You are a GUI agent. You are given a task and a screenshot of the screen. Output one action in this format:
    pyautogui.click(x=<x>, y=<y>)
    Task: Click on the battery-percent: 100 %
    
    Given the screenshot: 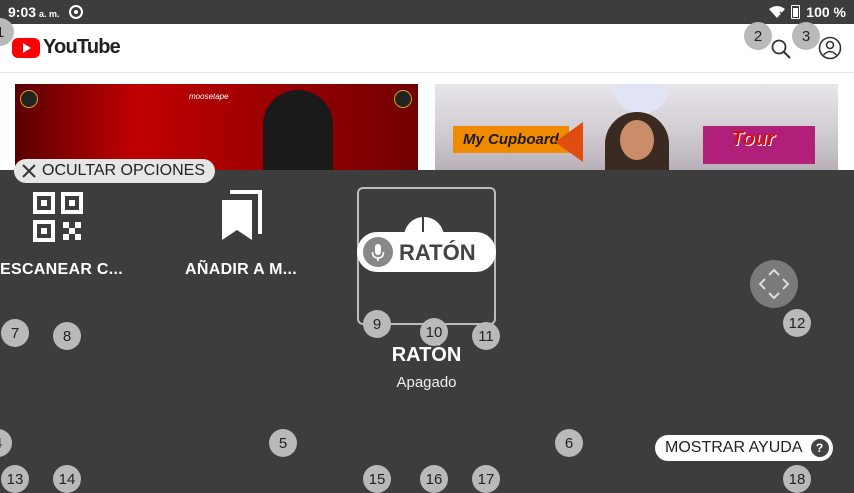 What is the action you would take?
    pyautogui.click(x=826, y=12)
    